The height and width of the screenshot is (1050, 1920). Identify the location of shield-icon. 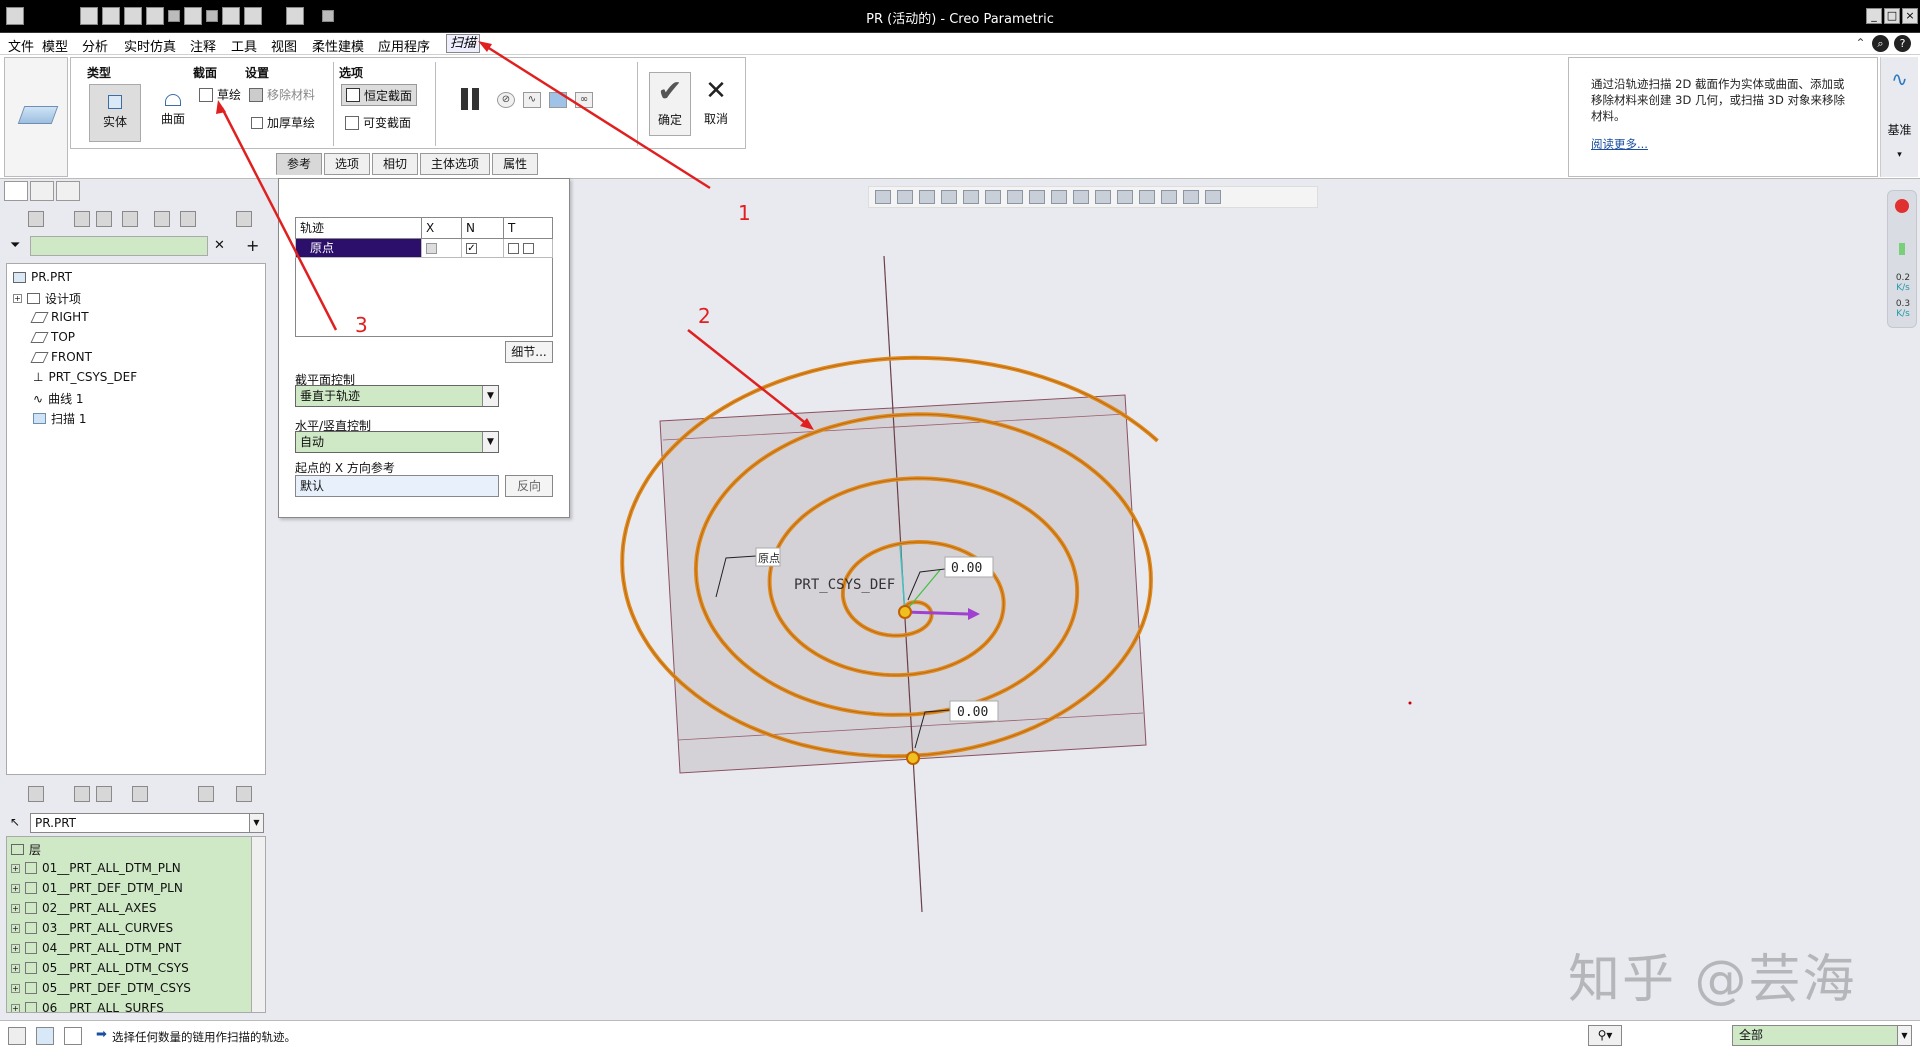
(1902, 206).